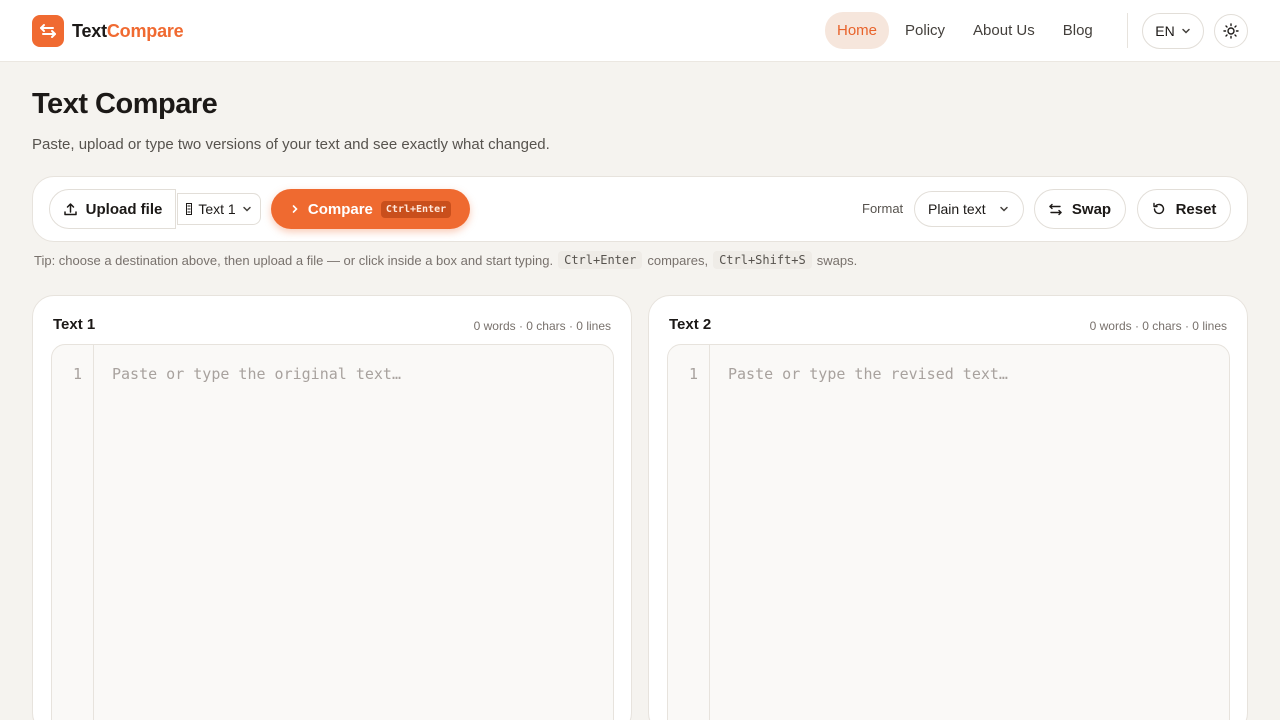 The width and height of the screenshot is (1280, 720). I want to click on page-title: Text Compare, so click(125, 104).